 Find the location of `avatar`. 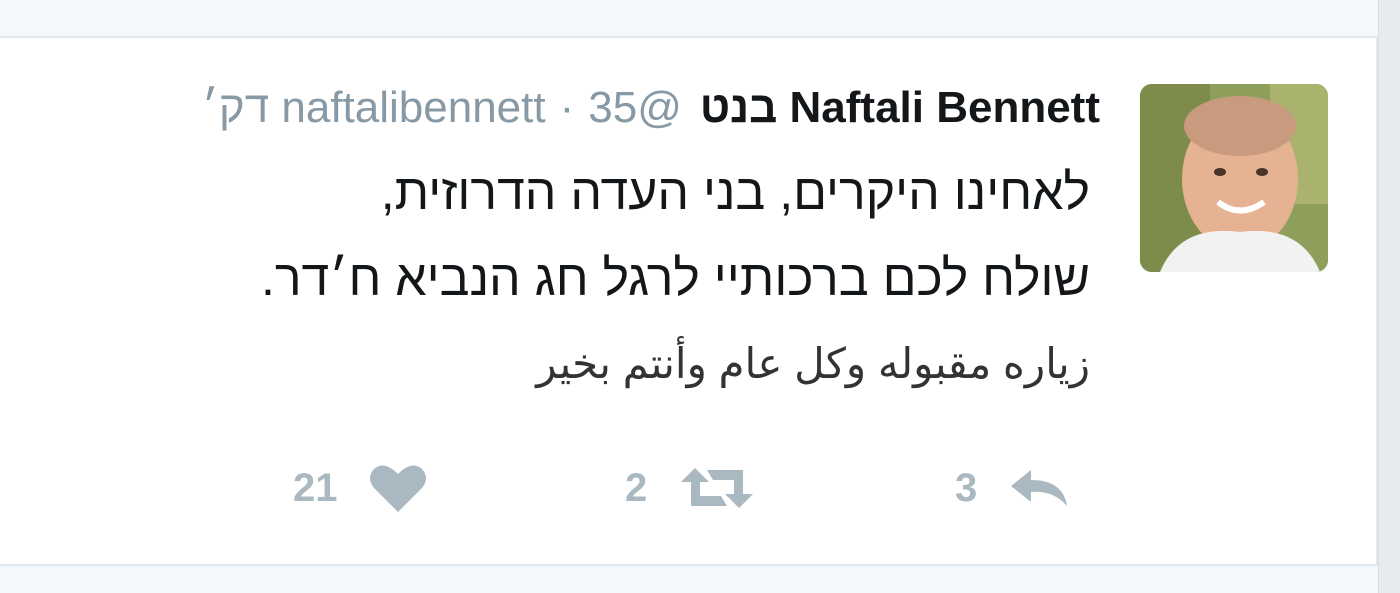

avatar is located at coordinates (1234, 178).